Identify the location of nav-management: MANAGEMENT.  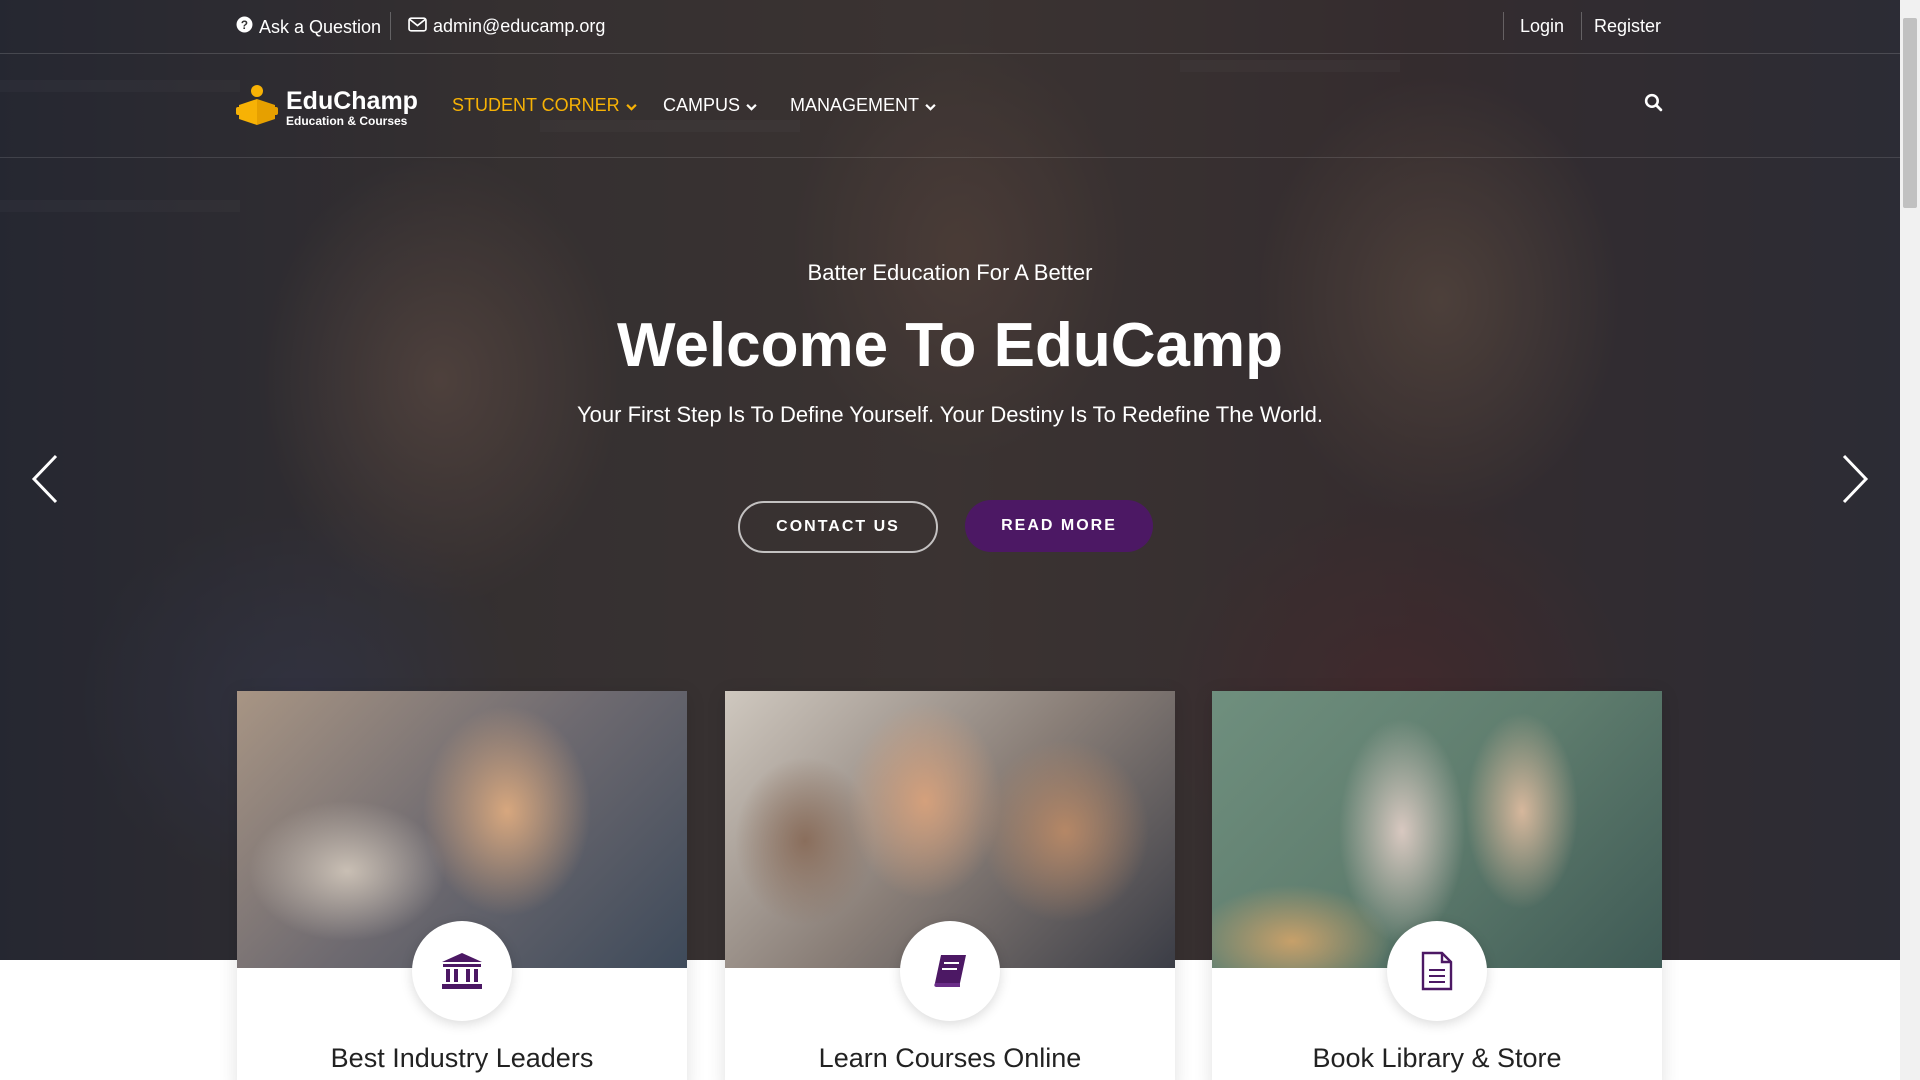
(863, 105).